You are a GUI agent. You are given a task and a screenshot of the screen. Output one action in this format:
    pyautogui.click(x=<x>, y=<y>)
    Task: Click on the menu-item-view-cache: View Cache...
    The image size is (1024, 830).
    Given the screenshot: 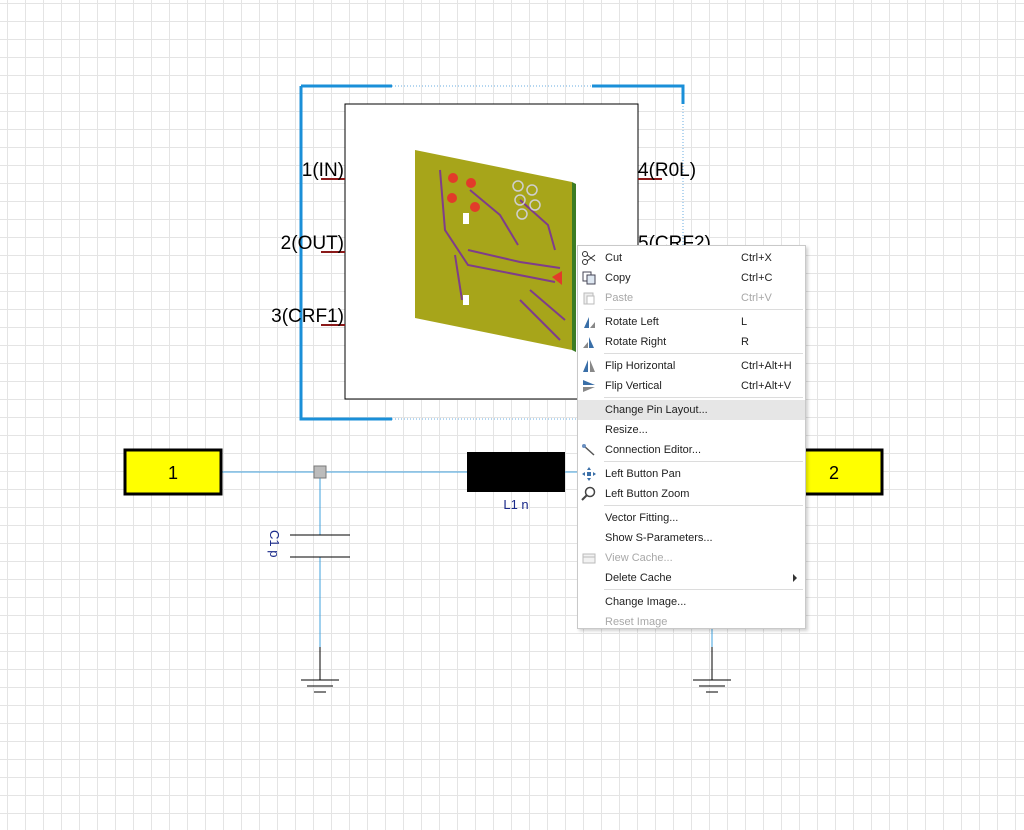 What is the action you would take?
    pyautogui.click(x=691, y=558)
    